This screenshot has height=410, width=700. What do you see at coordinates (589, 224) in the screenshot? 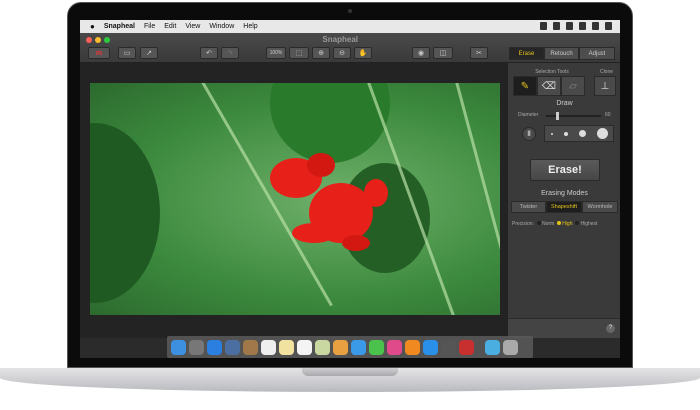
I see `precision-highest-label: Highest` at bounding box center [589, 224].